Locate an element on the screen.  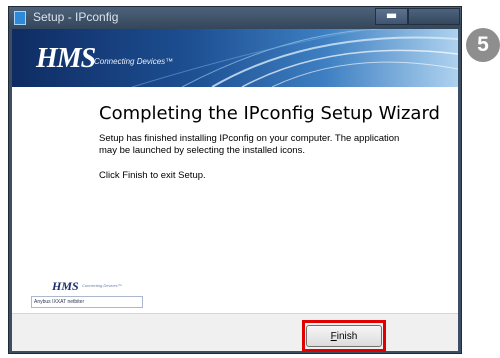
finish-label: inish is located at coordinates (347, 336).